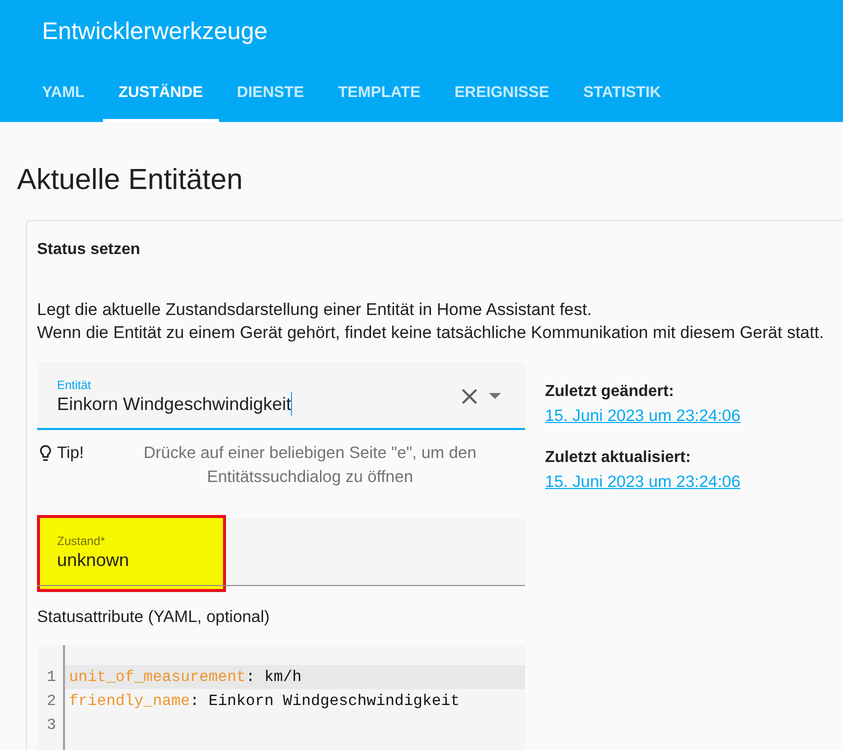 The height and width of the screenshot is (750, 843). What do you see at coordinates (379, 93) in the screenshot?
I see `tab: TEMPLATE` at bounding box center [379, 93].